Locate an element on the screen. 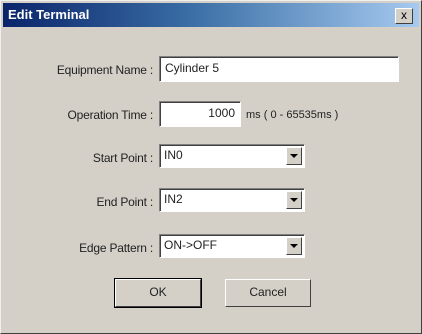  operation-time-label: Operation Time : is located at coordinates (110, 115).